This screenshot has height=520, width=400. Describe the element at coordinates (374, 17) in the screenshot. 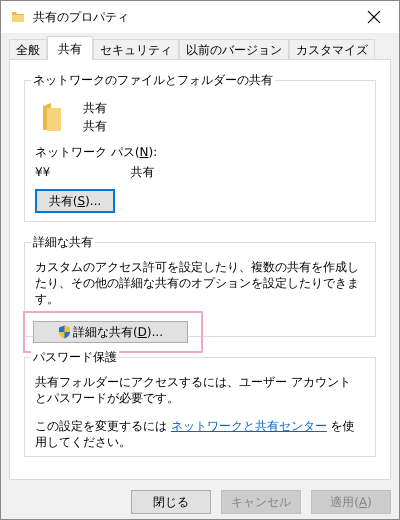

I see `close-icon` at that location.